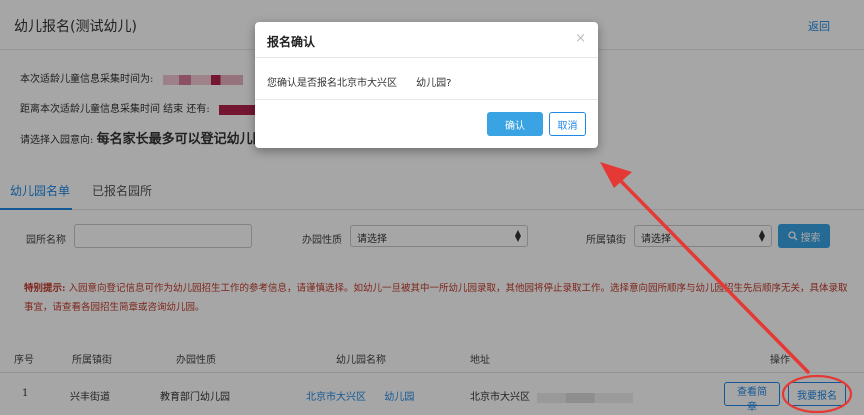  What do you see at coordinates (359, 83) in the screenshot?
I see `dialog-message: 您确认是否报名北京市大兴区 幼儿园?` at bounding box center [359, 83].